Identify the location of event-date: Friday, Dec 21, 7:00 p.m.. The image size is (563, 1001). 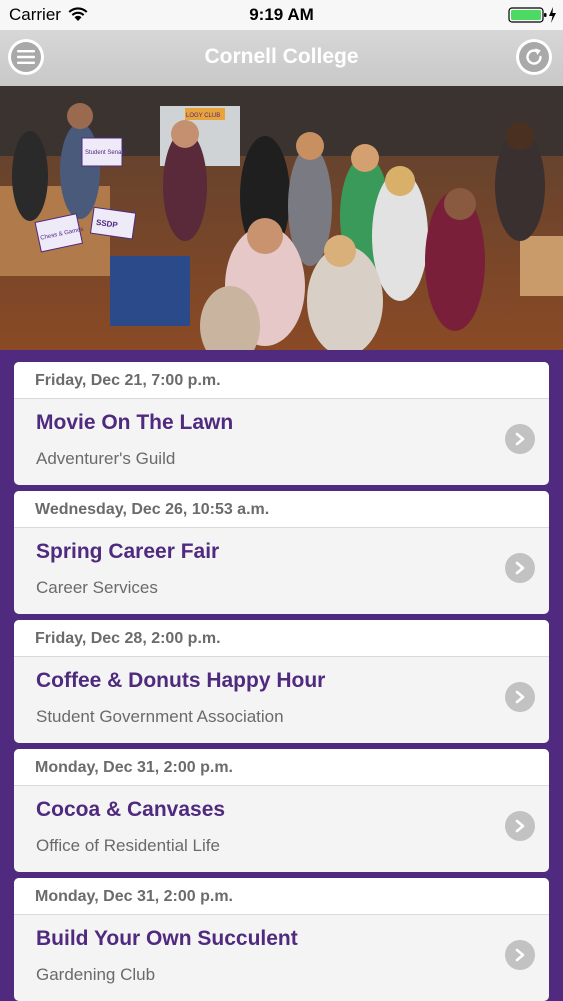
(281, 380).